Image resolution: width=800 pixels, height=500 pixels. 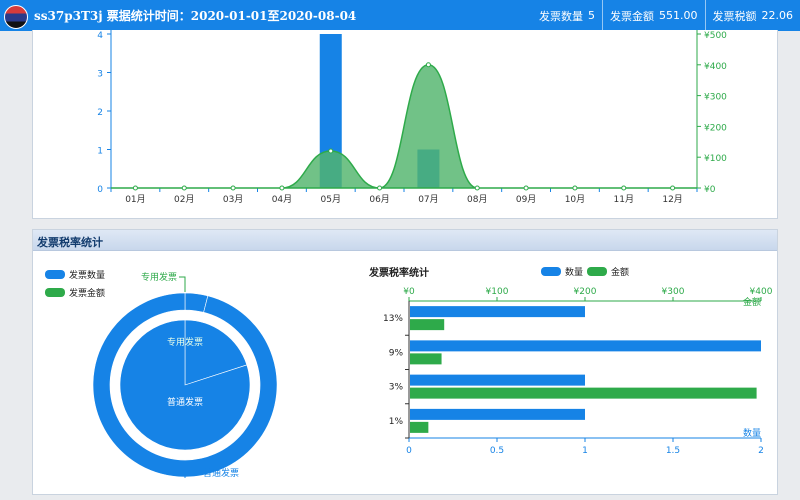 I want to click on logo-icon, so click(x=16, y=17).